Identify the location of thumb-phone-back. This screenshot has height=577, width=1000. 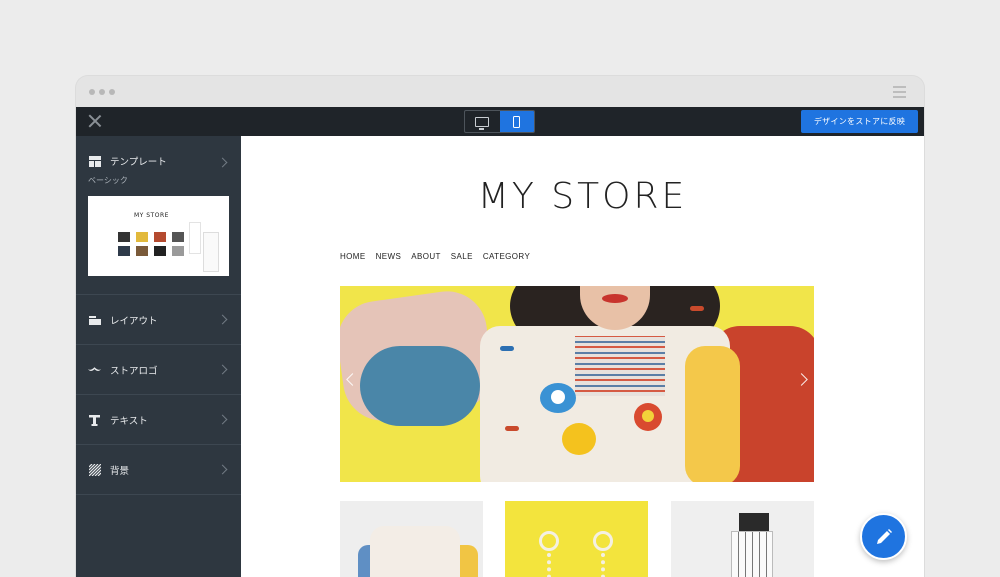
(195, 238).